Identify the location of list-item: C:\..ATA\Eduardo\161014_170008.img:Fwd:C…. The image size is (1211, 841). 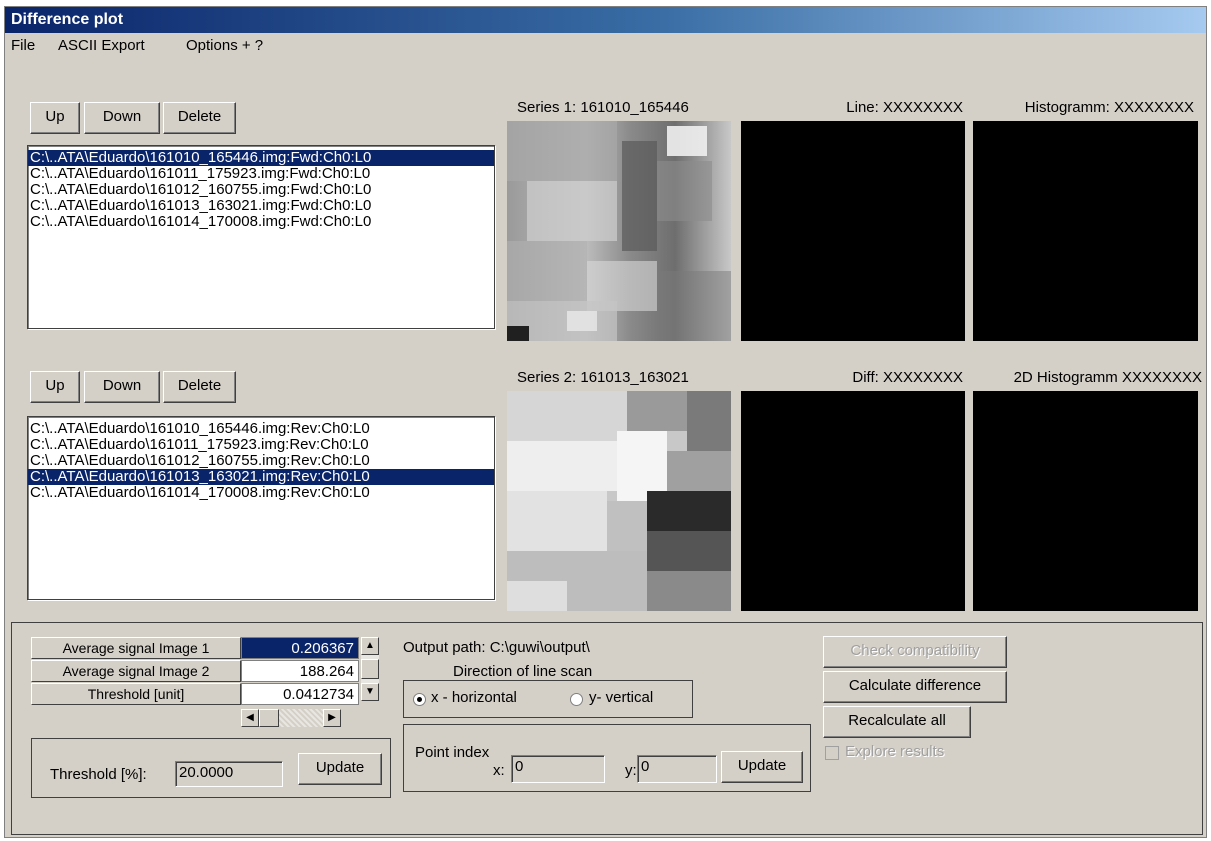
(261, 222).